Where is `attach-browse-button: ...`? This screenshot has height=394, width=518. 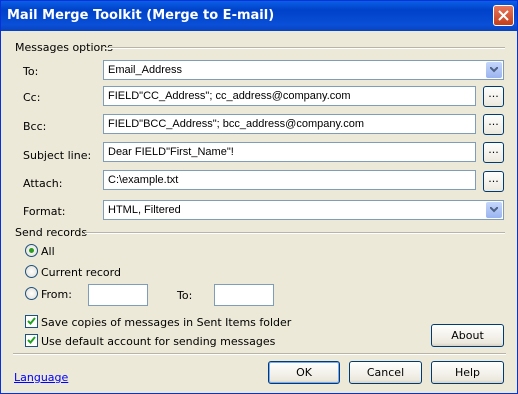 attach-browse-button: ... is located at coordinates (493, 181).